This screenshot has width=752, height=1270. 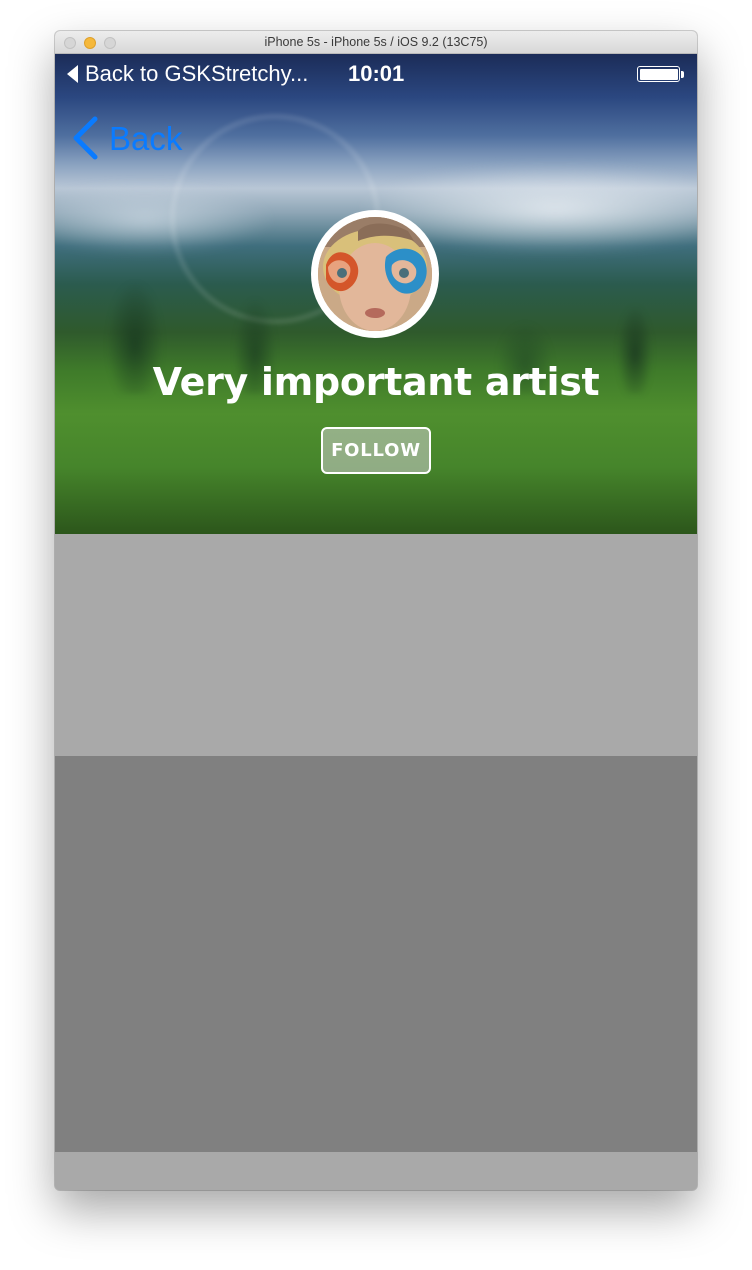 I want to click on status-time: 10:01, so click(x=376, y=73).